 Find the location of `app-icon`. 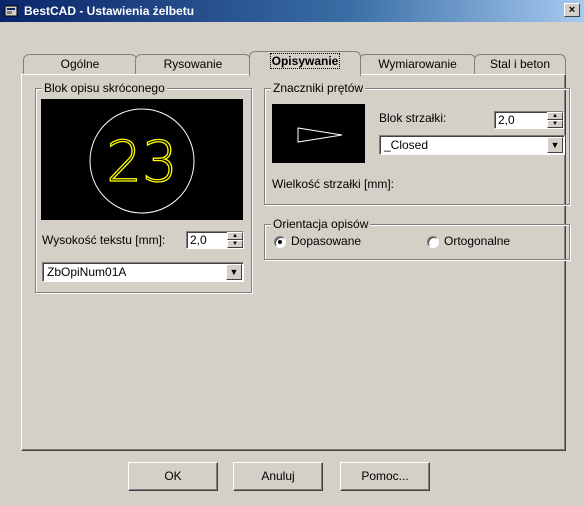

app-icon is located at coordinates (11, 11).